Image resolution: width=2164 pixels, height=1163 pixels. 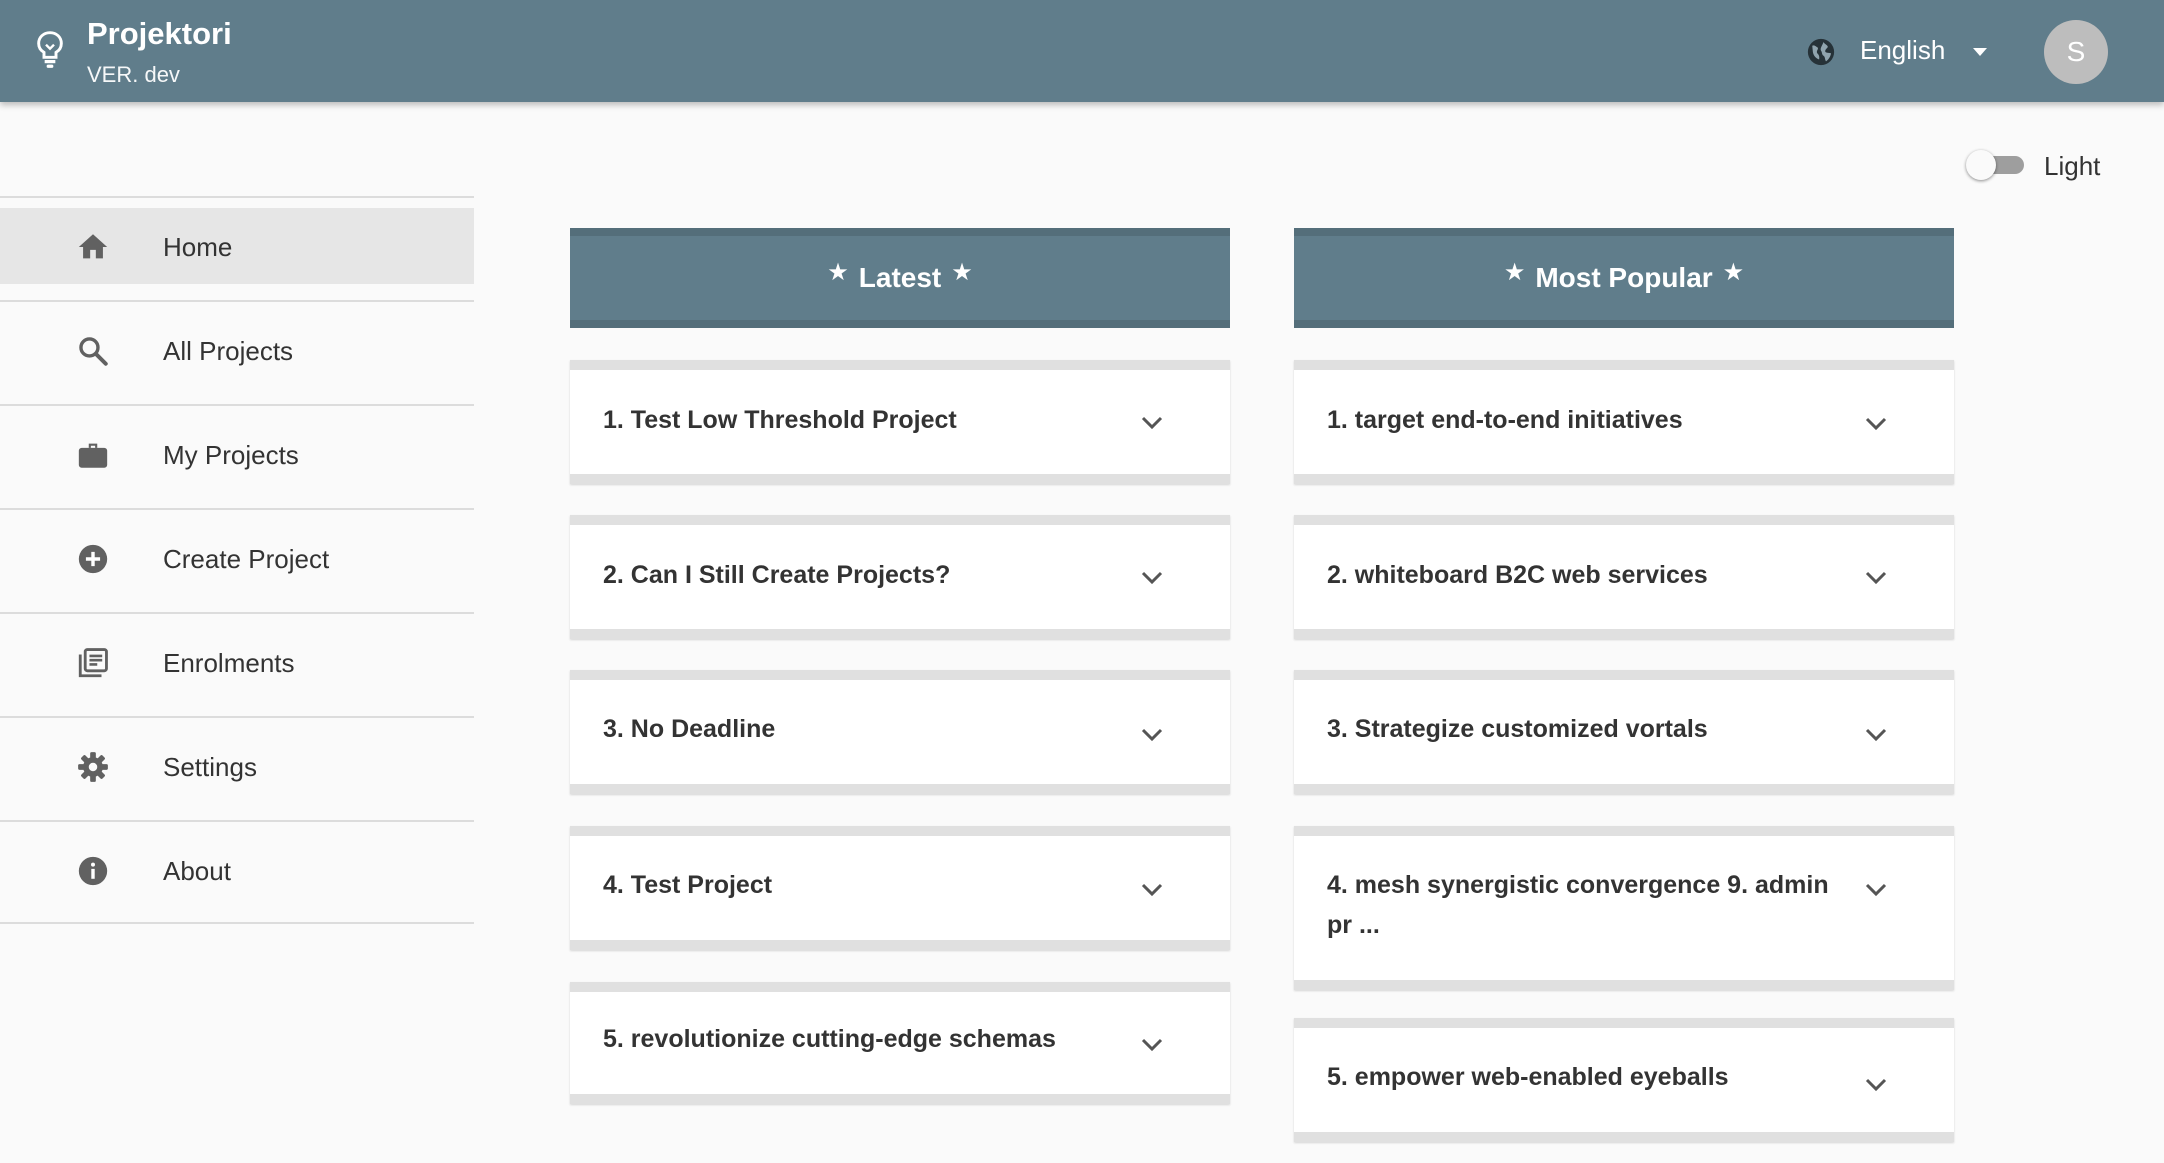 I want to click on user-avatar: S, so click(x=2076, y=52).